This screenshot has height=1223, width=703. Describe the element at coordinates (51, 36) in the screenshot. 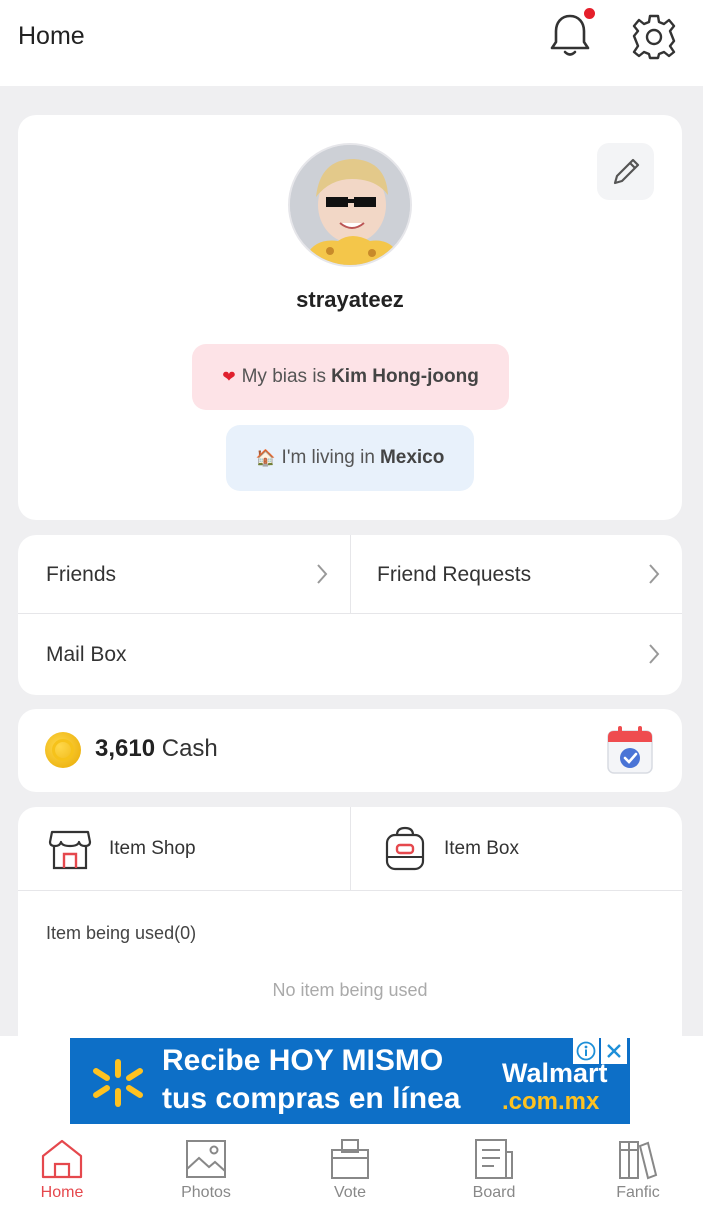

I see `page-title: Home` at that location.